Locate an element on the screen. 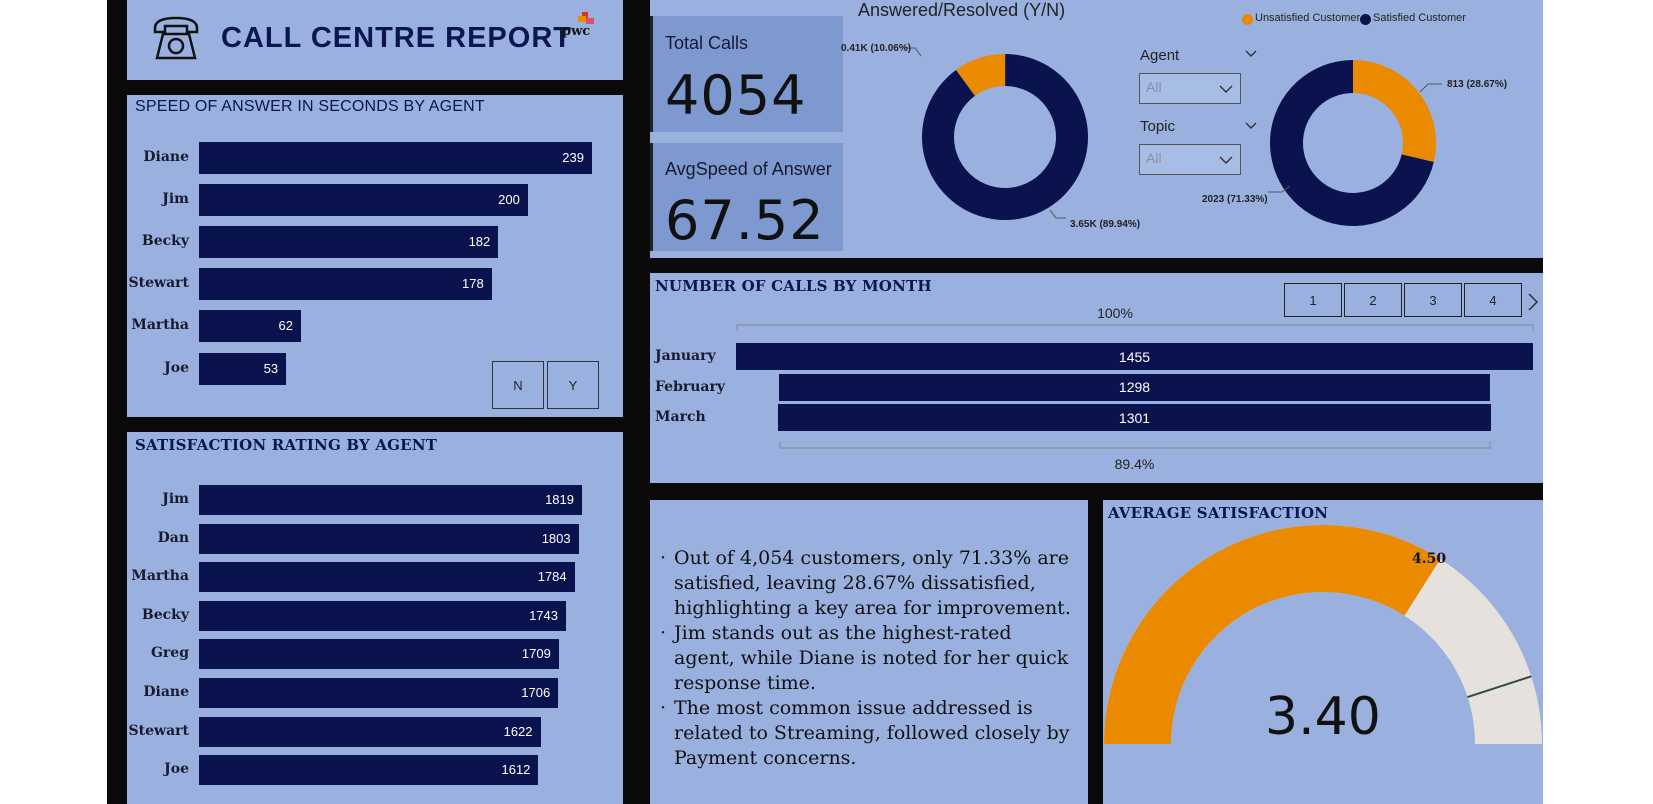 Image resolution: width=1653 pixels, height=804 pixels. report-title: CALL CENTRE REPORT is located at coordinates (396, 38).